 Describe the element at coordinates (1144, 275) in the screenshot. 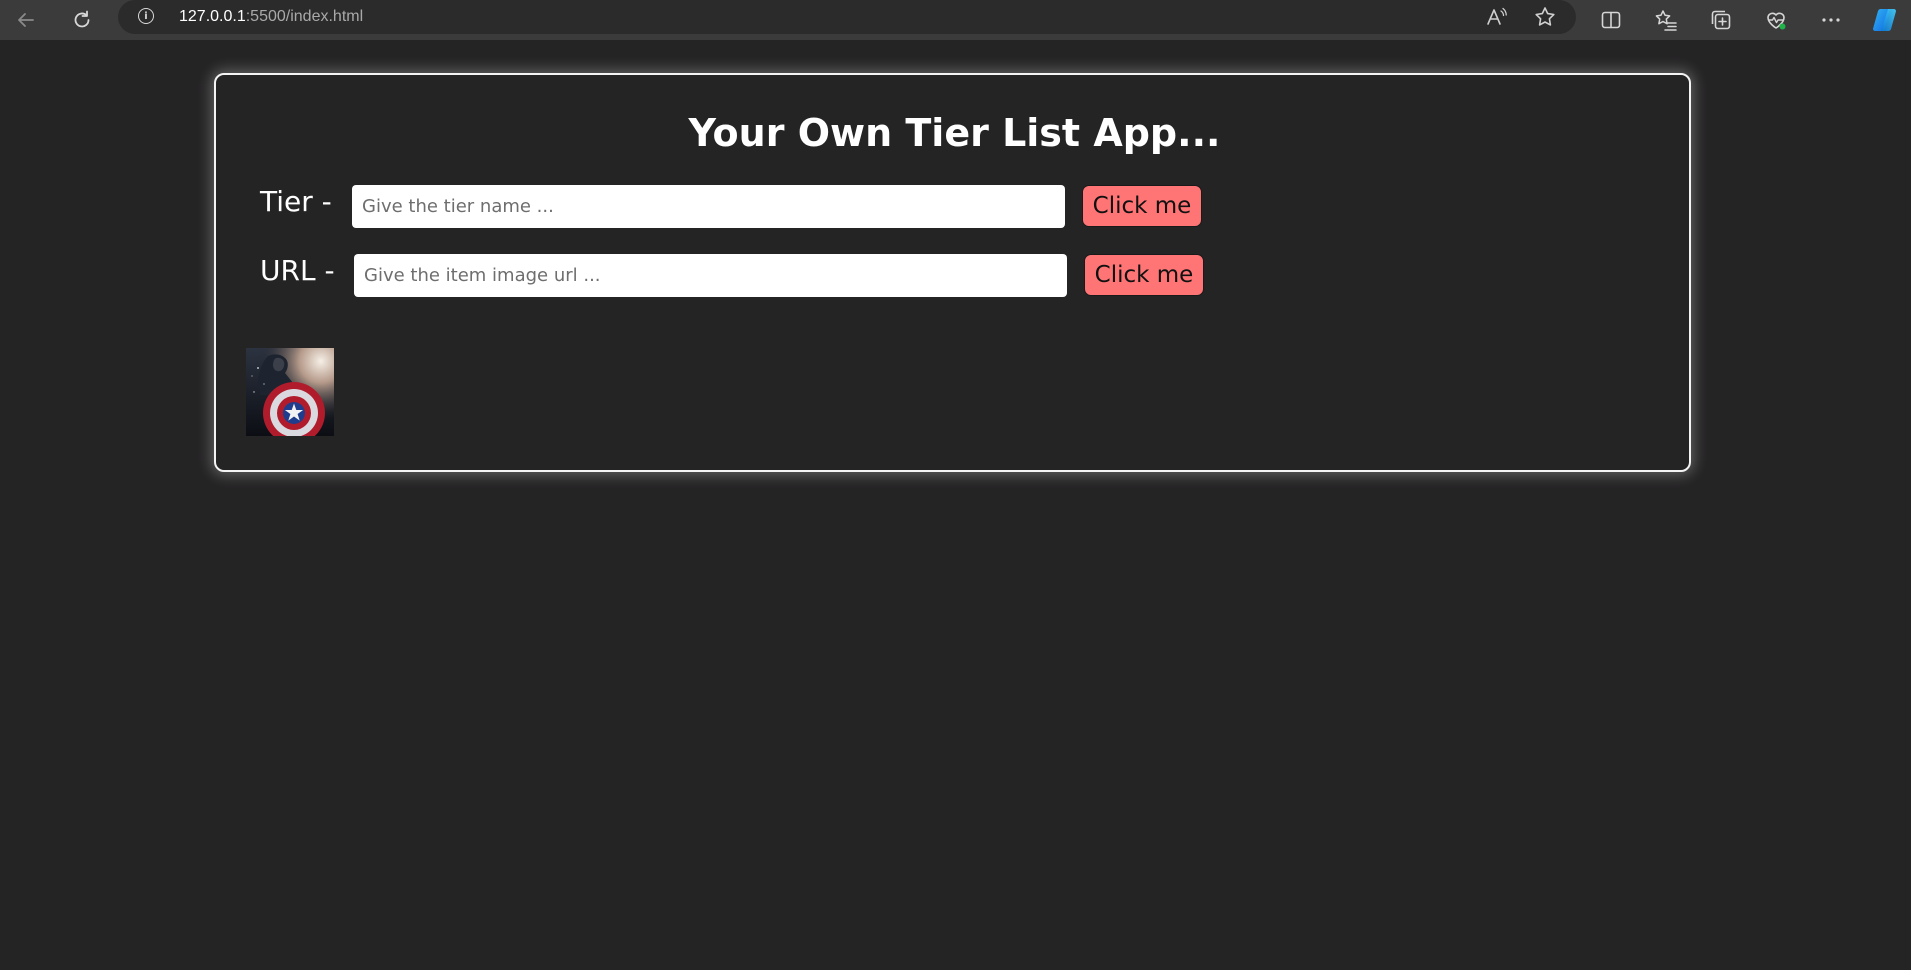

I see `add-item-button: Click me` at that location.